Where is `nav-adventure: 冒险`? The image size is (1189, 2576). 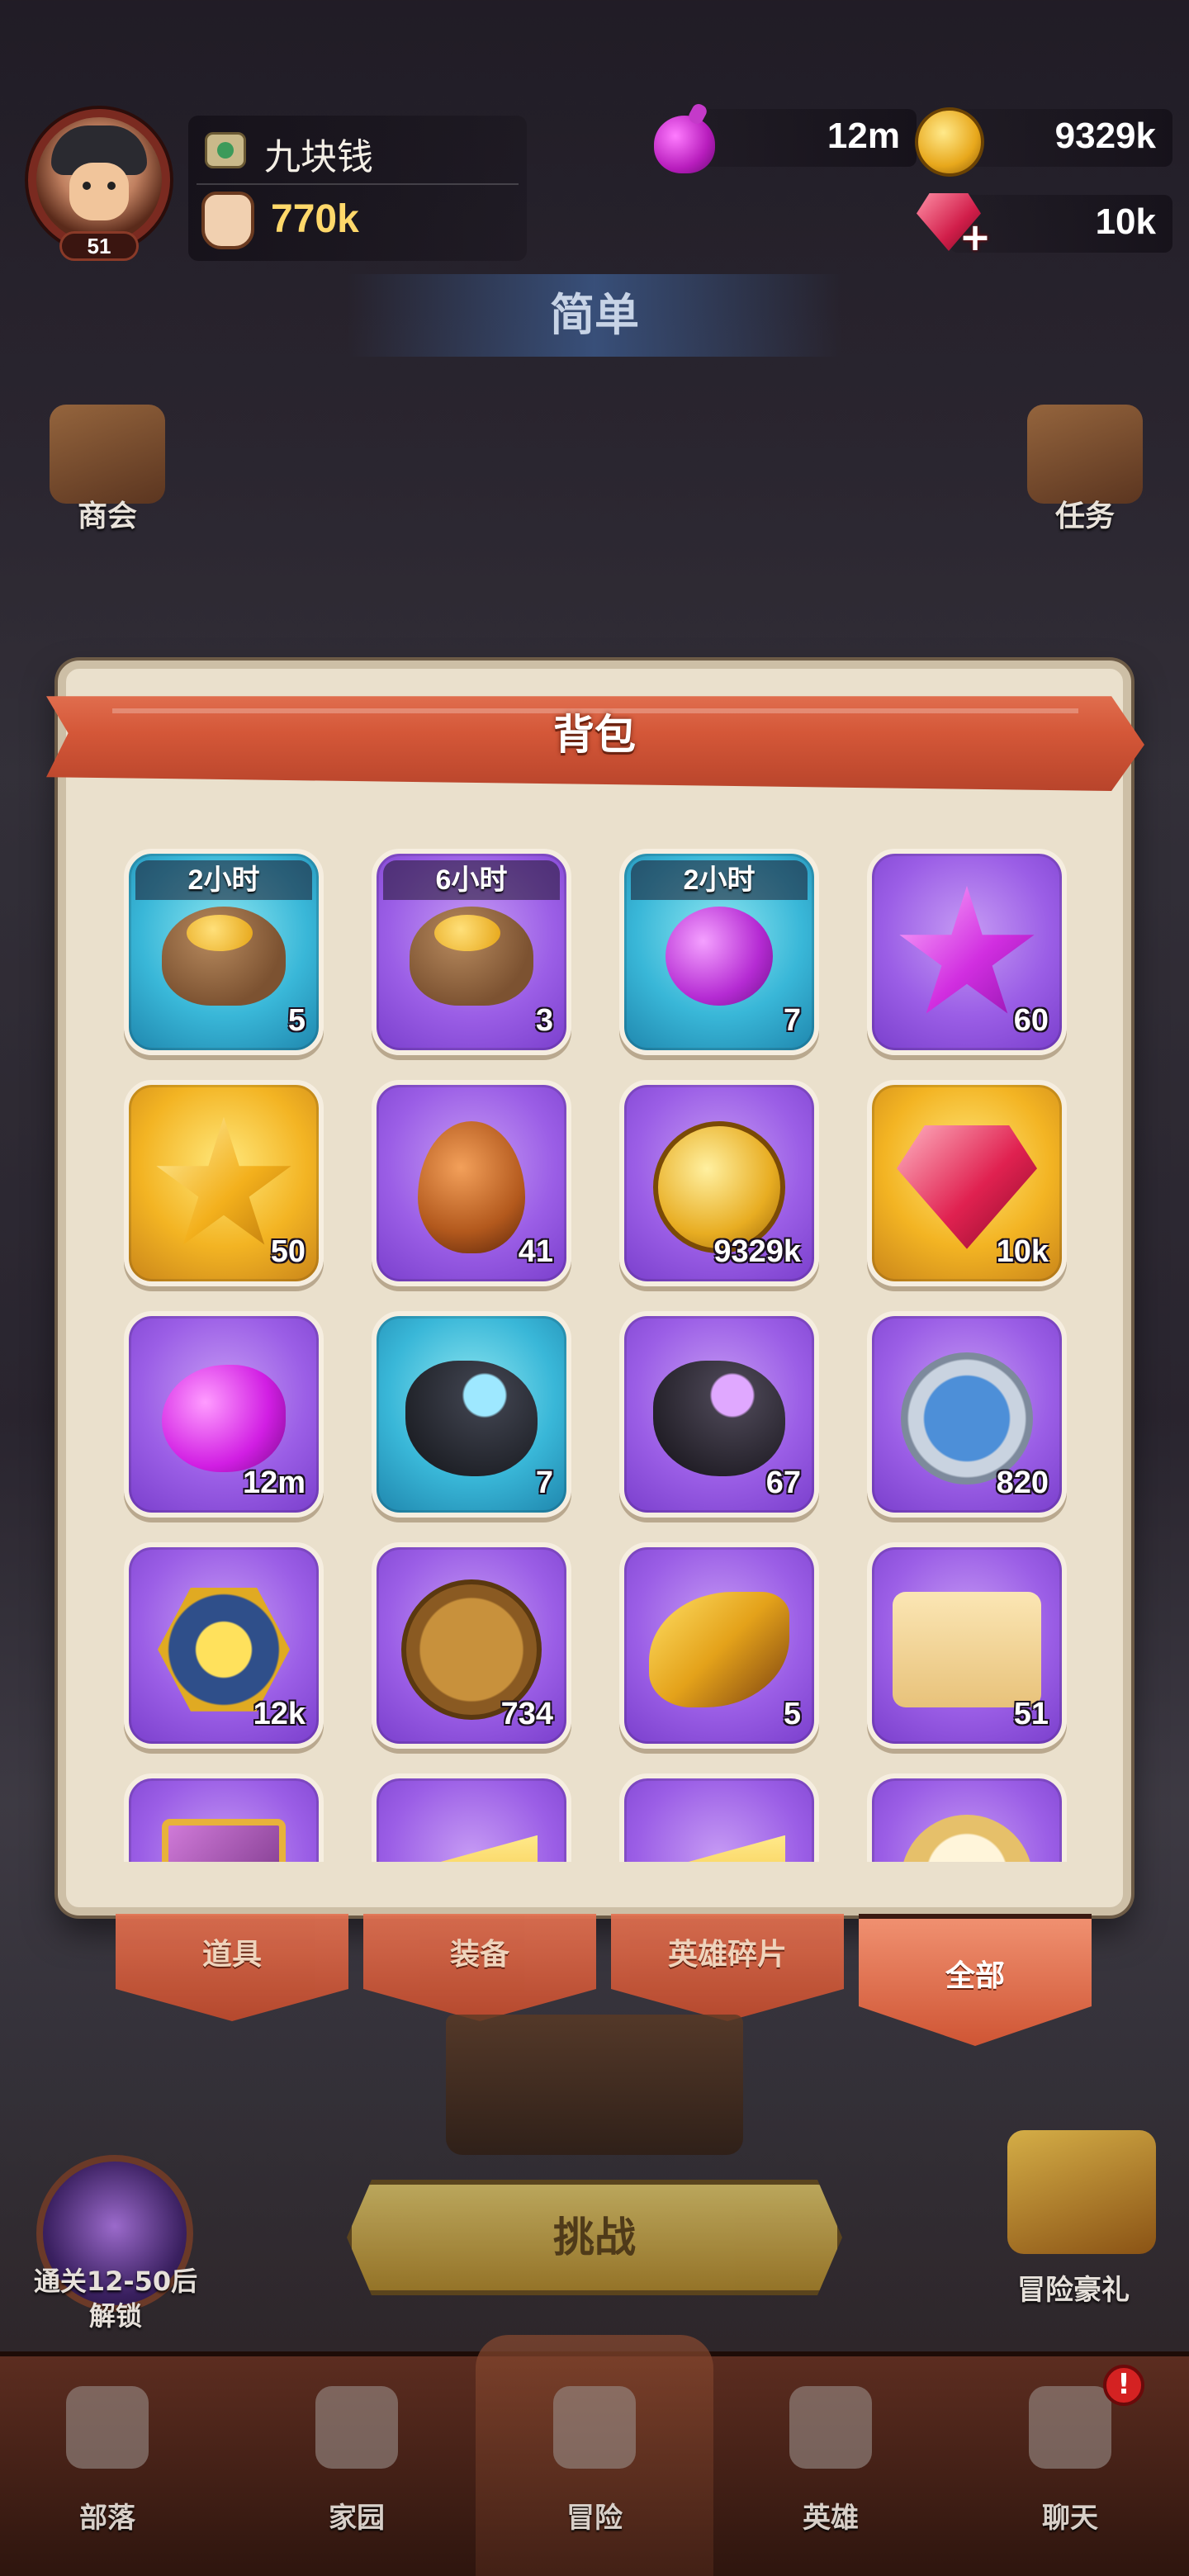
nav-adventure: 冒险 is located at coordinates (594, 2468).